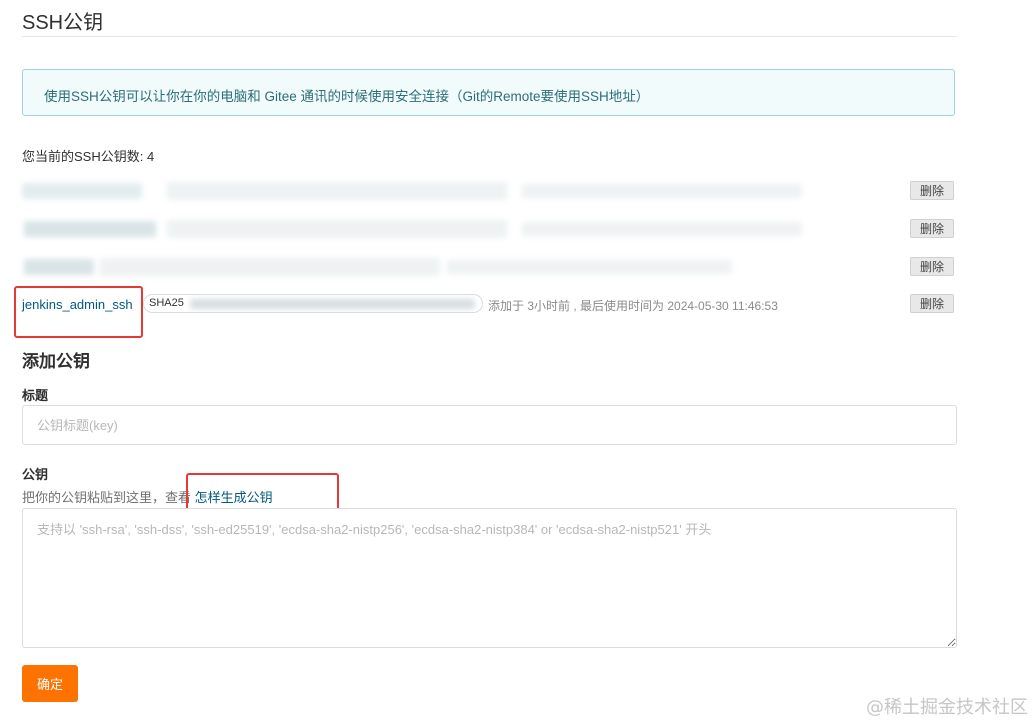 The width and height of the screenshot is (1034, 721). What do you see at coordinates (50, 683) in the screenshot?
I see `submit-button: 确定` at bounding box center [50, 683].